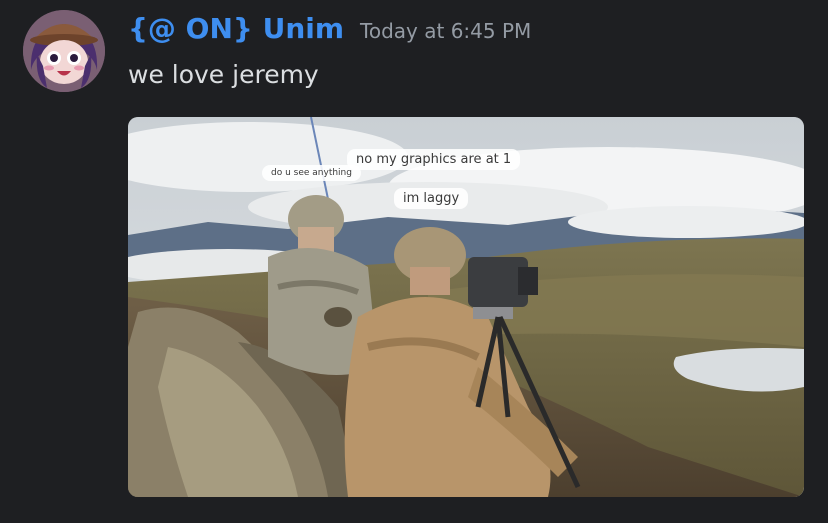 This screenshot has width=828, height=523. I want to click on caption-2: no my graphics are at 1, so click(434, 159).